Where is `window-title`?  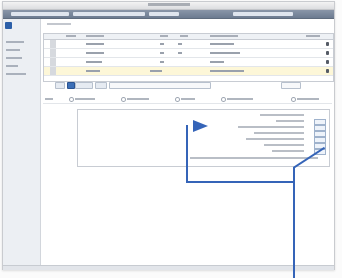
window-title is located at coordinates (169, 4).